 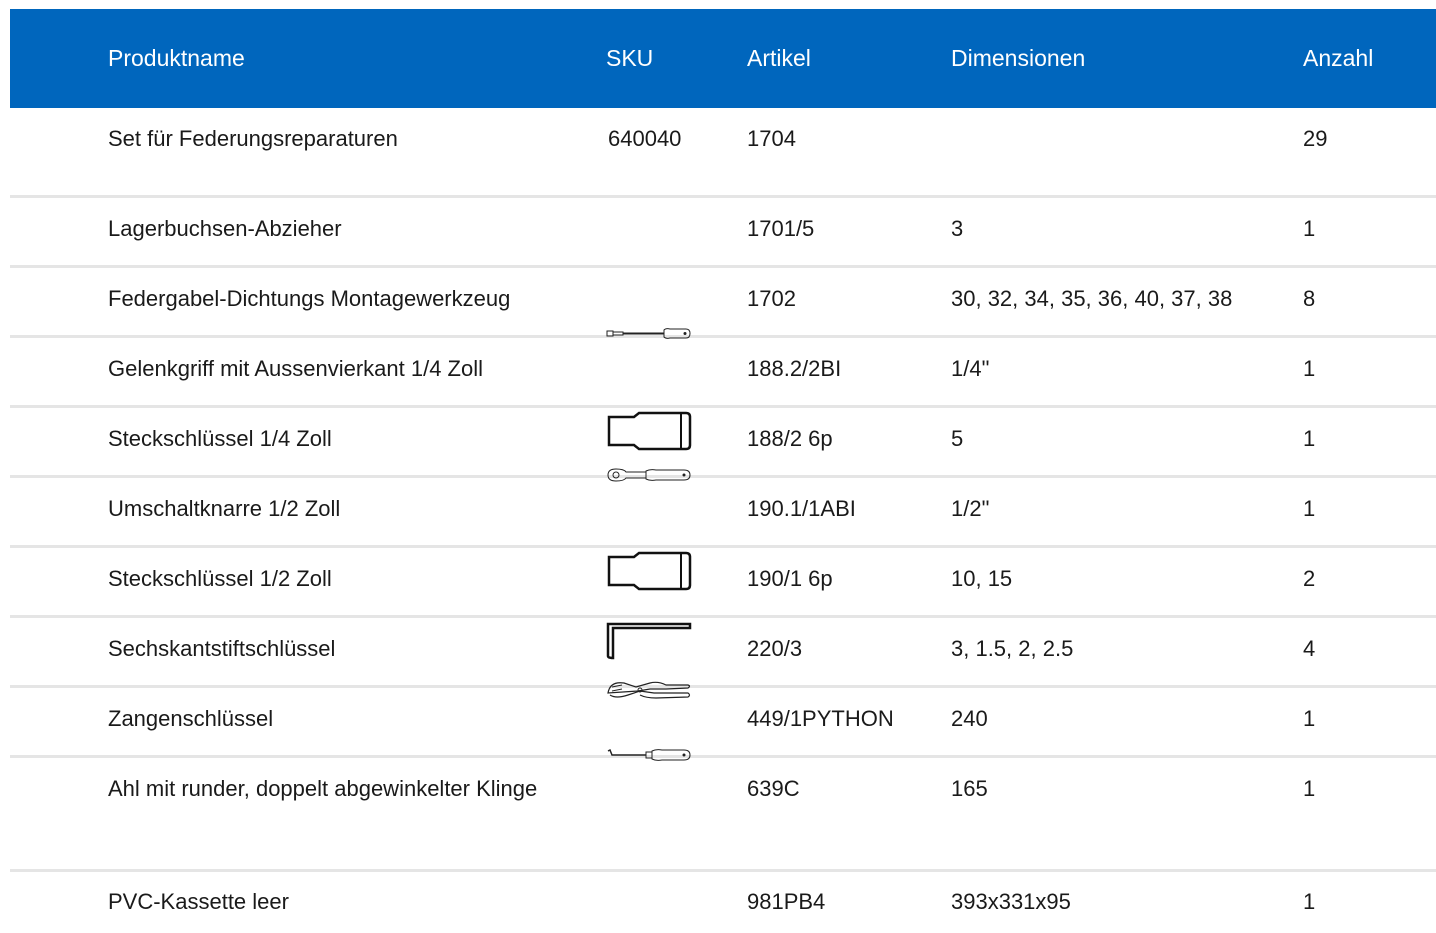 What do you see at coordinates (1309, 648) in the screenshot?
I see `product-quantity: 4` at bounding box center [1309, 648].